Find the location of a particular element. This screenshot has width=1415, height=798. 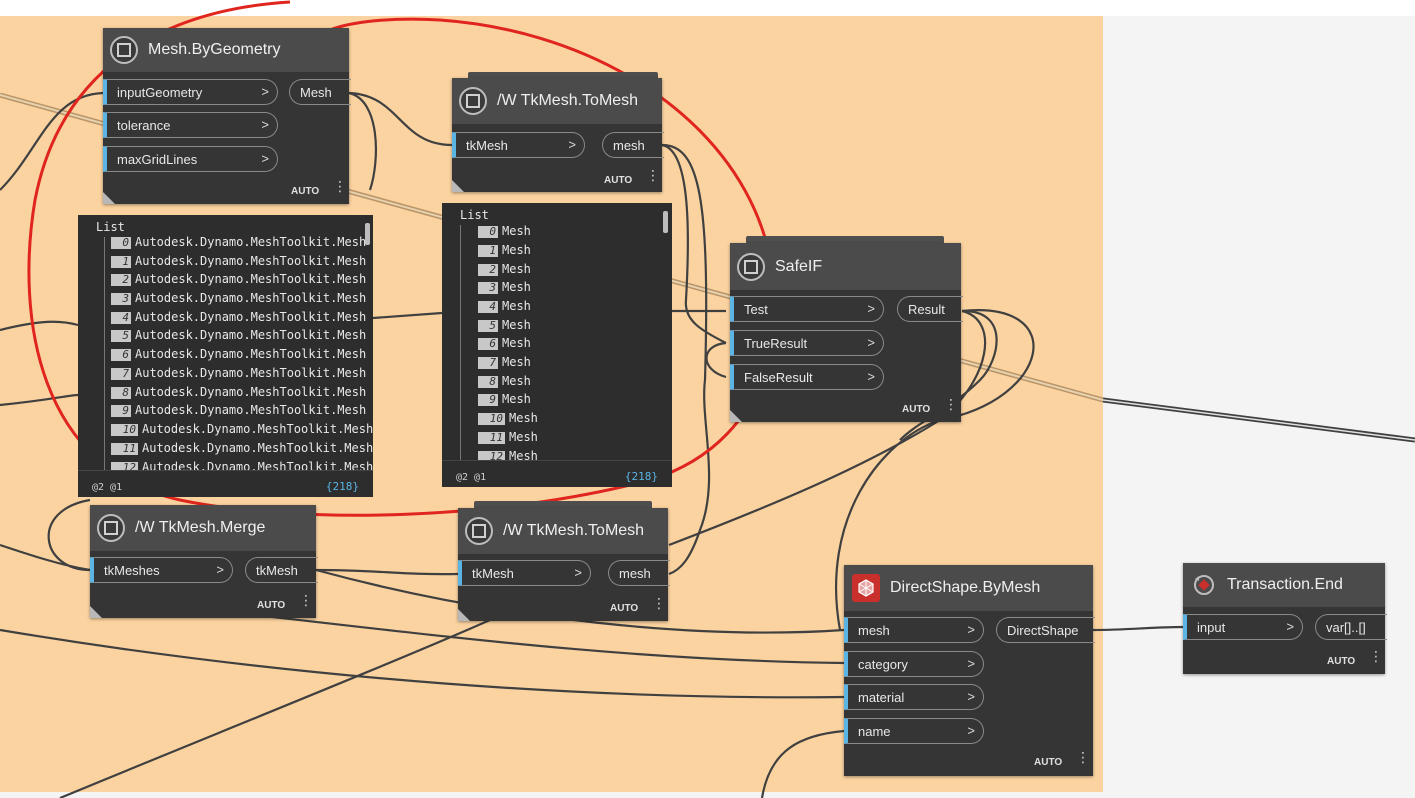

node-header: DirectShape.ByMesh is located at coordinates (968, 588).